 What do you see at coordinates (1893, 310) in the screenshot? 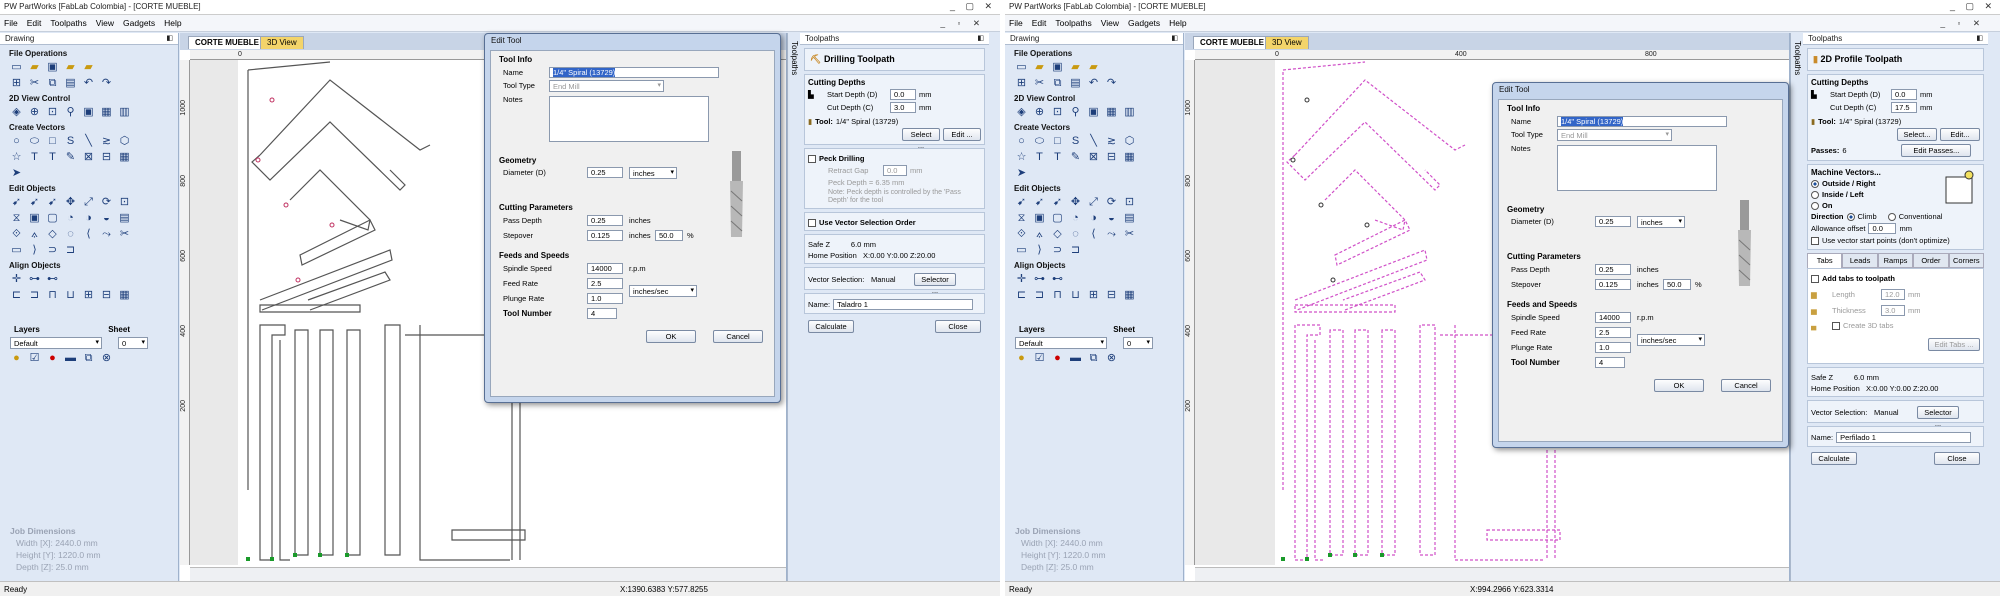
I see `thickness-input: 3.0` at bounding box center [1893, 310].